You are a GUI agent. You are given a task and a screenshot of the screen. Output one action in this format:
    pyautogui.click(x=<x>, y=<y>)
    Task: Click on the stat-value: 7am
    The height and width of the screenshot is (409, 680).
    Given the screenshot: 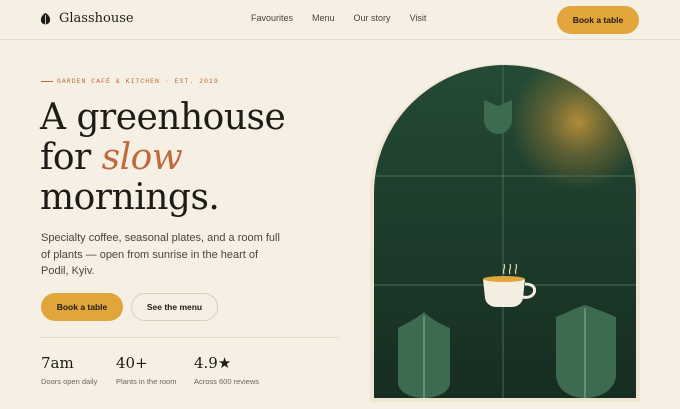 What is the action you would take?
    pyautogui.click(x=57, y=363)
    